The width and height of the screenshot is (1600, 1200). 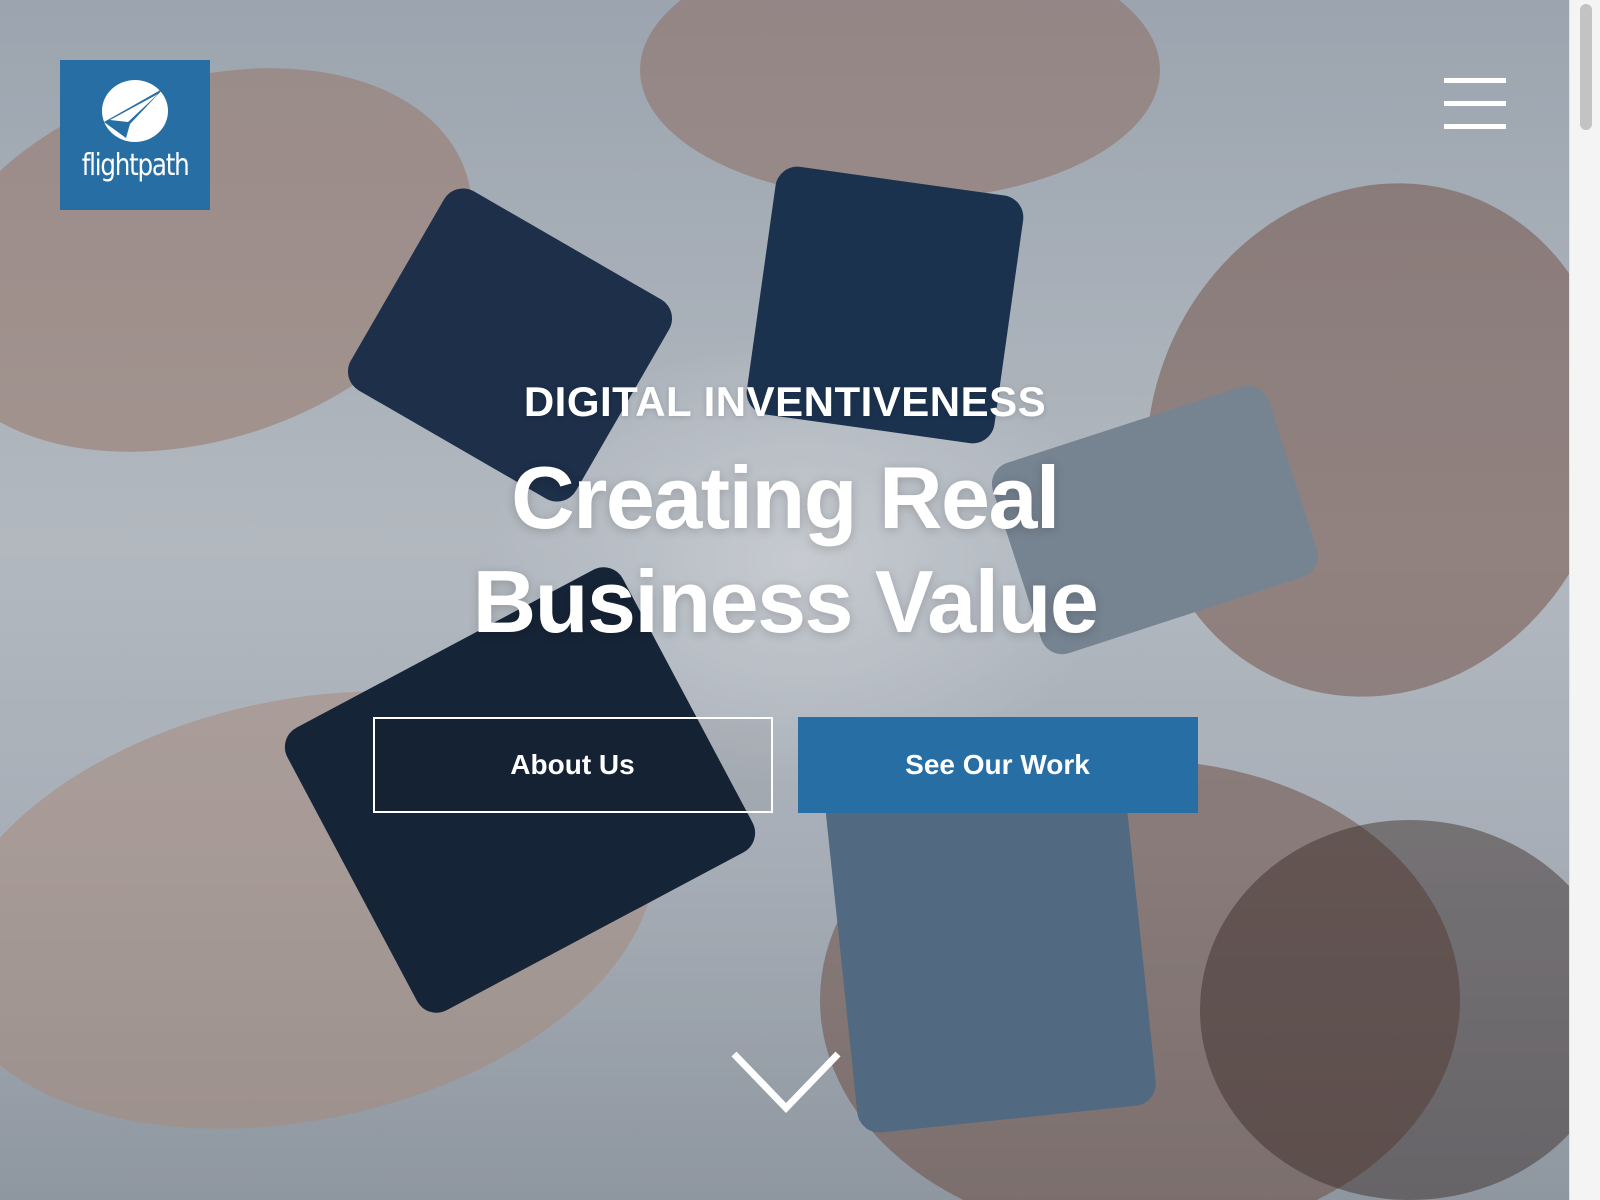 I want to click on flightpath-logo: flightpath, so click(x=135, y=135).